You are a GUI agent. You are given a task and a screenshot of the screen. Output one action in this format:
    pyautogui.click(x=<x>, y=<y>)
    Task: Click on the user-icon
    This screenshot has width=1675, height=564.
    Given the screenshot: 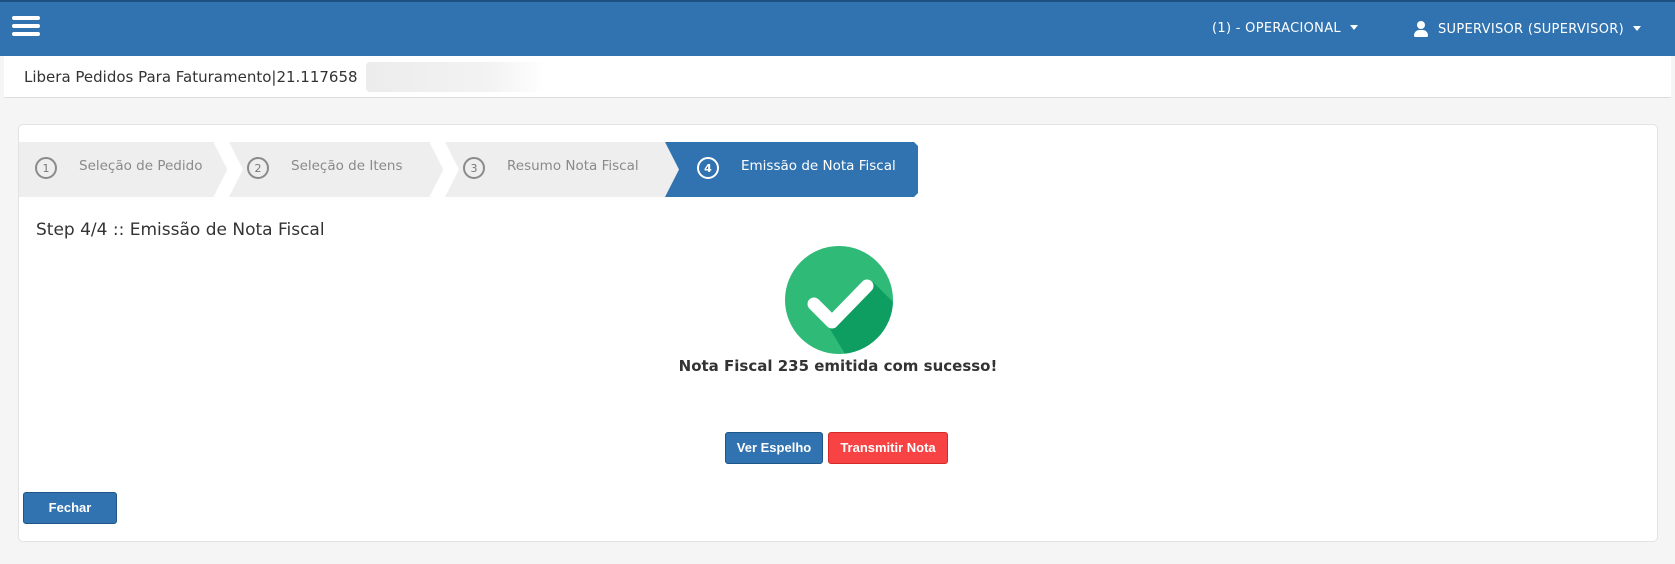 What is the action you would take?
    pyautogui.click(x=1421, y=29)
    